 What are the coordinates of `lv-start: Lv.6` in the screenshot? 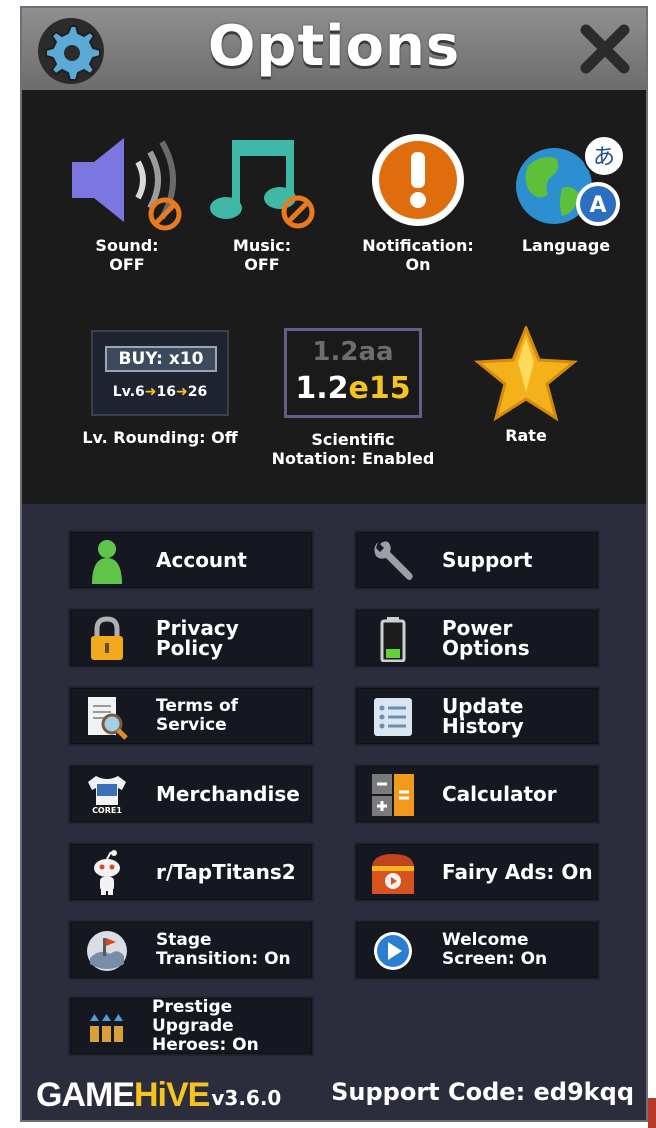 It's located at (128, 392).